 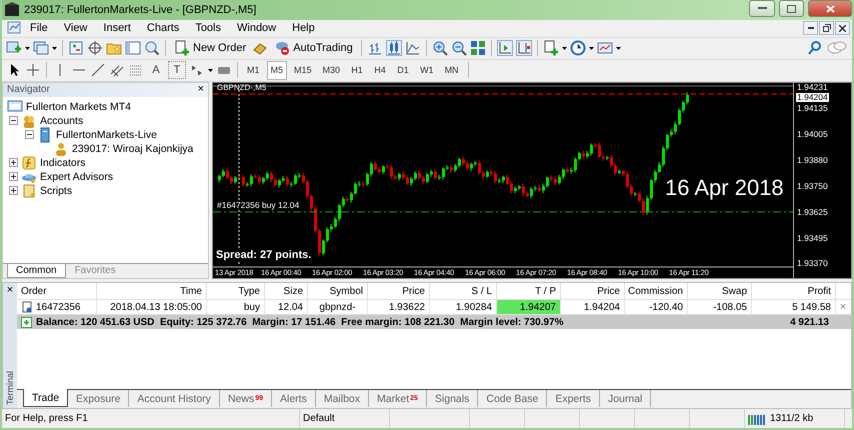 What do you see at coordinates (264, 254) in the screenshot?
I see `spread-text: Spread: 27 points.` at bounding box center [264, 254].